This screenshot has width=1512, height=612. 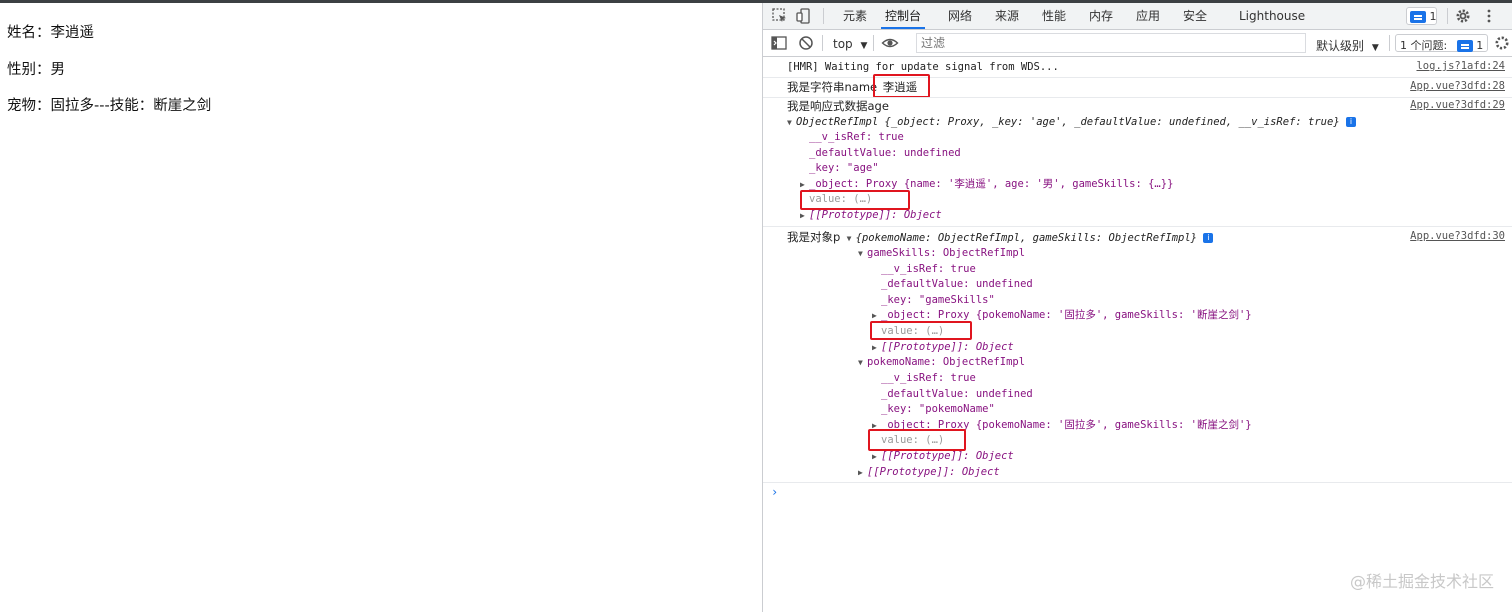 What do you see at coordinates (917, 440) in the screenshot?
I see `highlight-box-pokemoname-value` at bounding box center [917, 440].